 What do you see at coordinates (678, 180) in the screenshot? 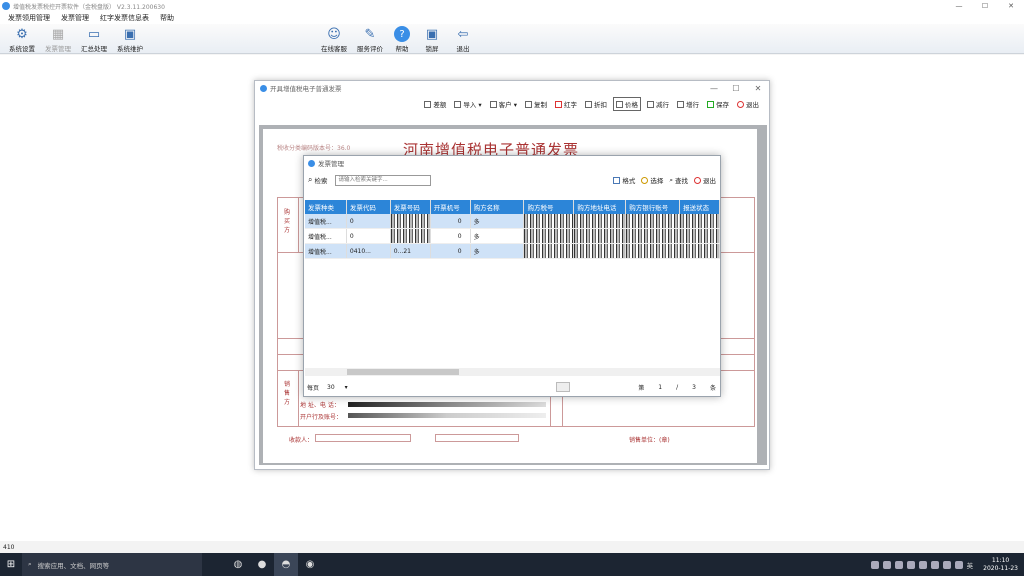
I see `find-button: ⌕ 查找` at bounding box center [678, 180].